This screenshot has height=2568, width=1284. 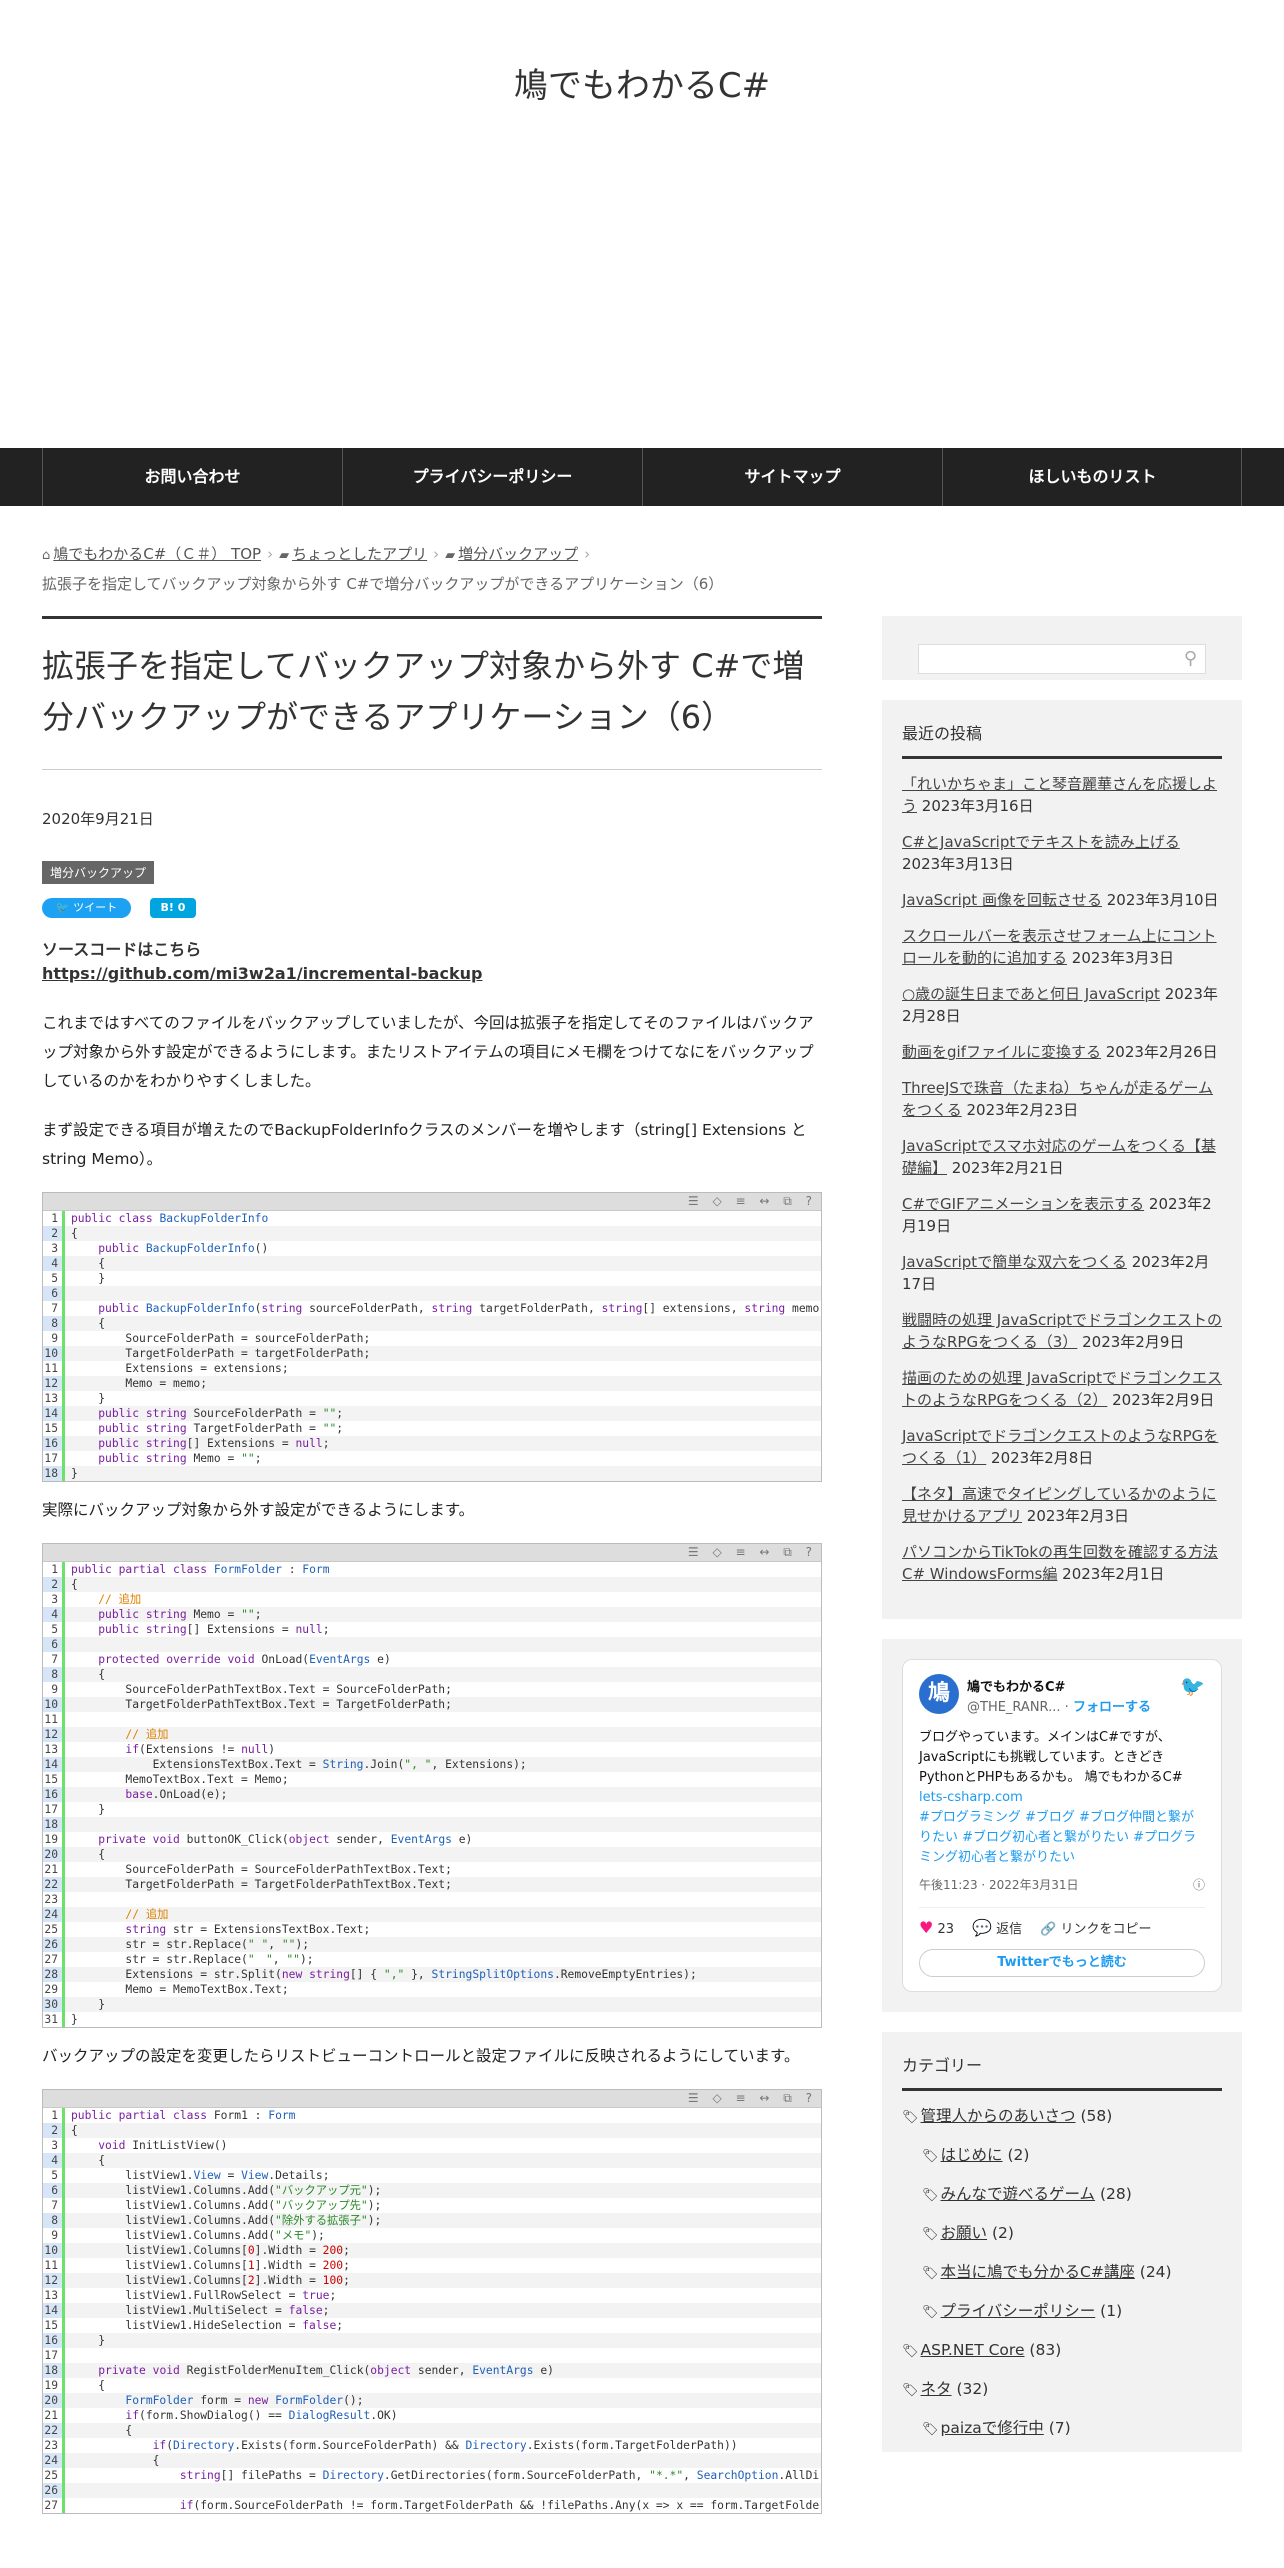 I want to click on reply-action: 💬 返信, so click(x=997, y=1927).